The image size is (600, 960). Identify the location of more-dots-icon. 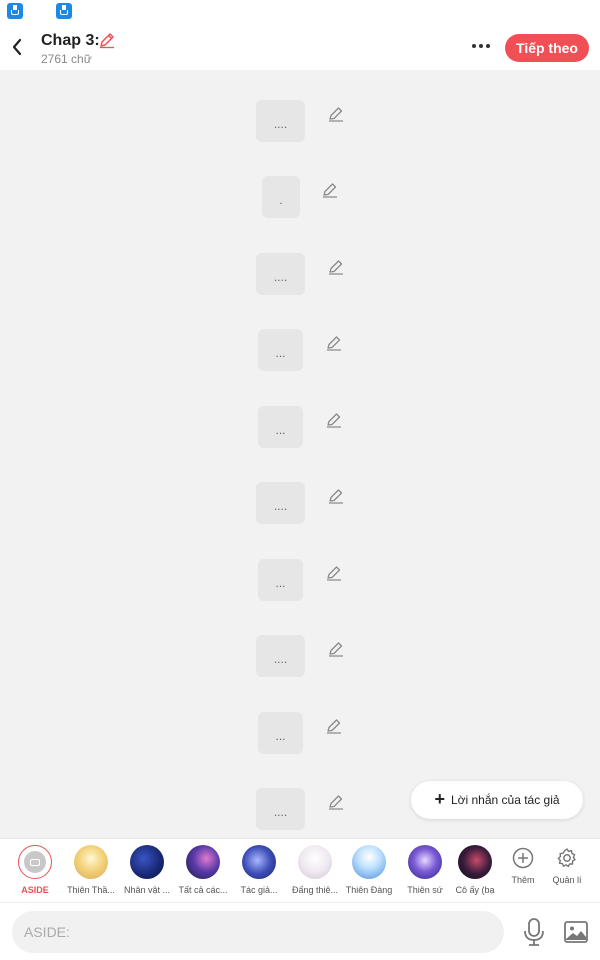
(474, 46).